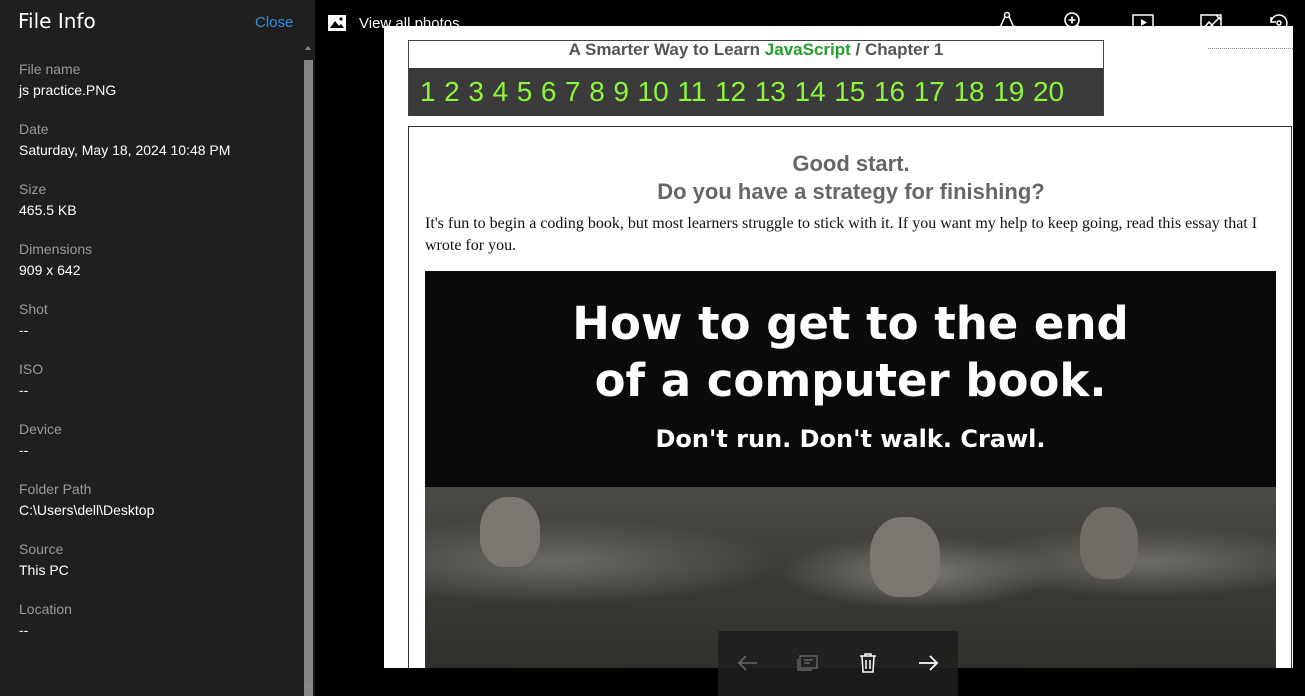 Image resolution: width=1305 pixels, height=696 pixels. What do you see at coordinates (1279, 23) in the screenshot?
I see `rotate-icon` at bounding box center [1279, 23].